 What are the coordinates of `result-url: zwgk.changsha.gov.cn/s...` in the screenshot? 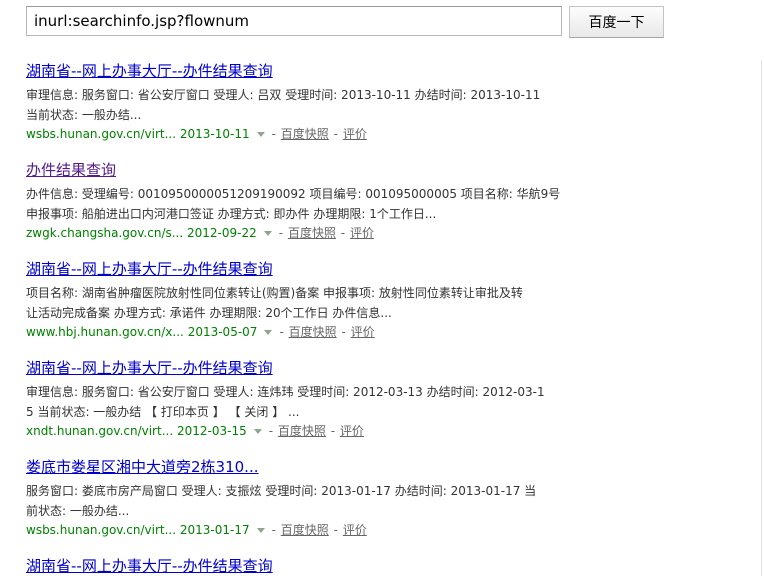 It's located at (105, 233).